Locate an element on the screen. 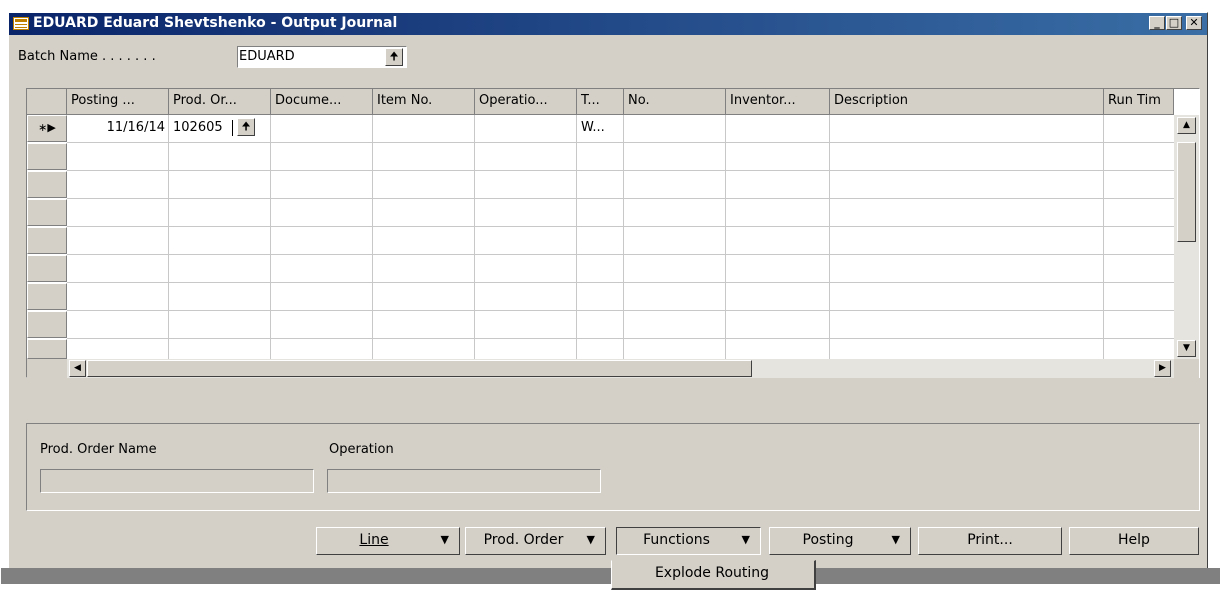  horizontal-scroll-thumb is located at coordinates (419, 368).